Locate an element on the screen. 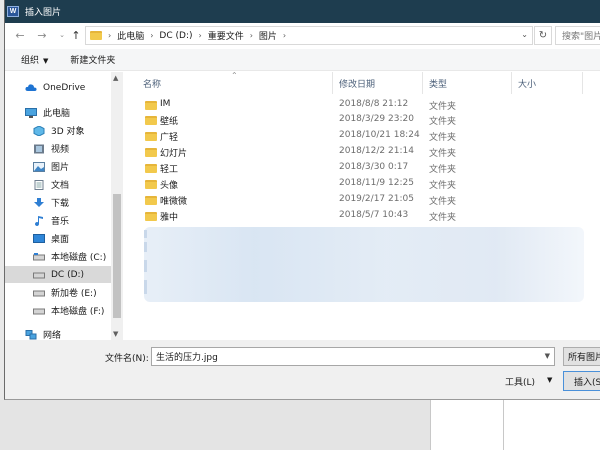 This screenshot has height=450, width=600. column-size: 大小 is located at coordinates (527, 83).